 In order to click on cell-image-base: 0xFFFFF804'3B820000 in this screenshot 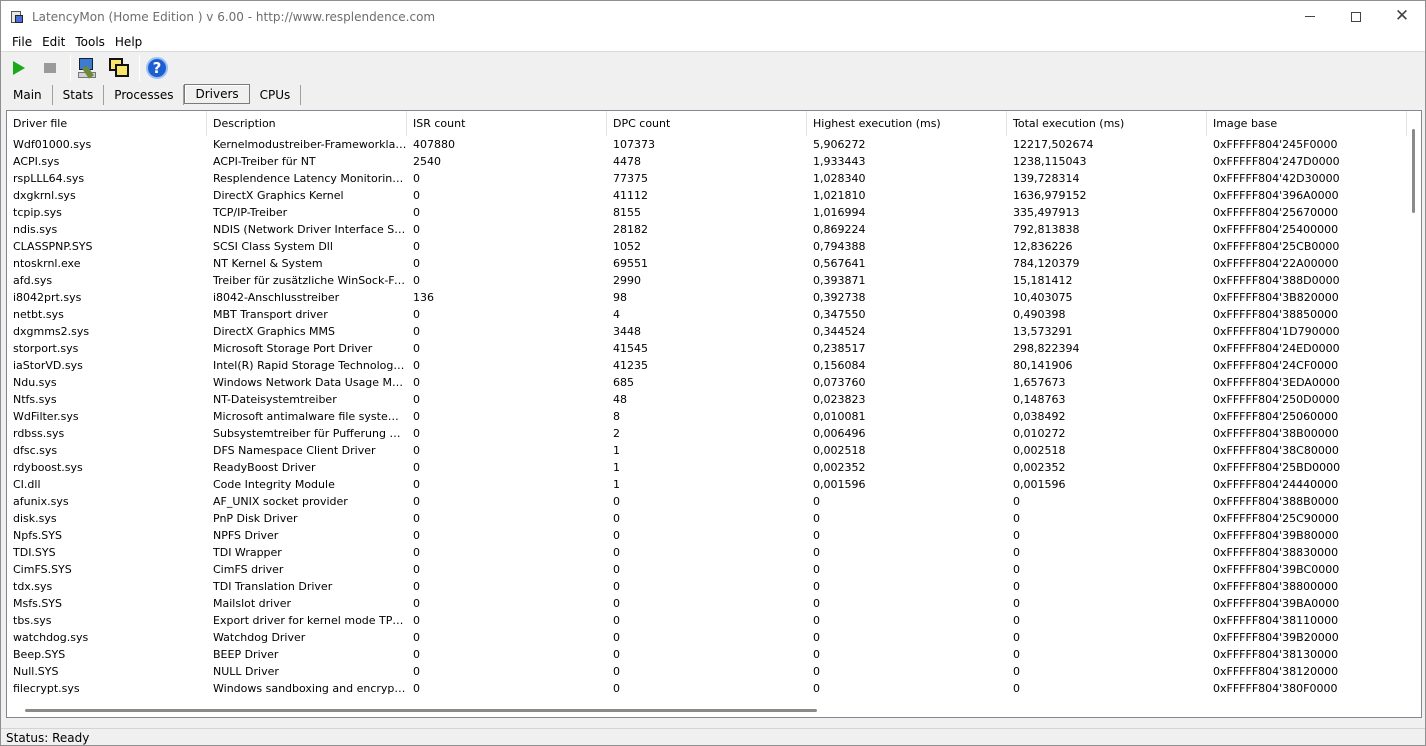, I will do `click(1276, 297)`.